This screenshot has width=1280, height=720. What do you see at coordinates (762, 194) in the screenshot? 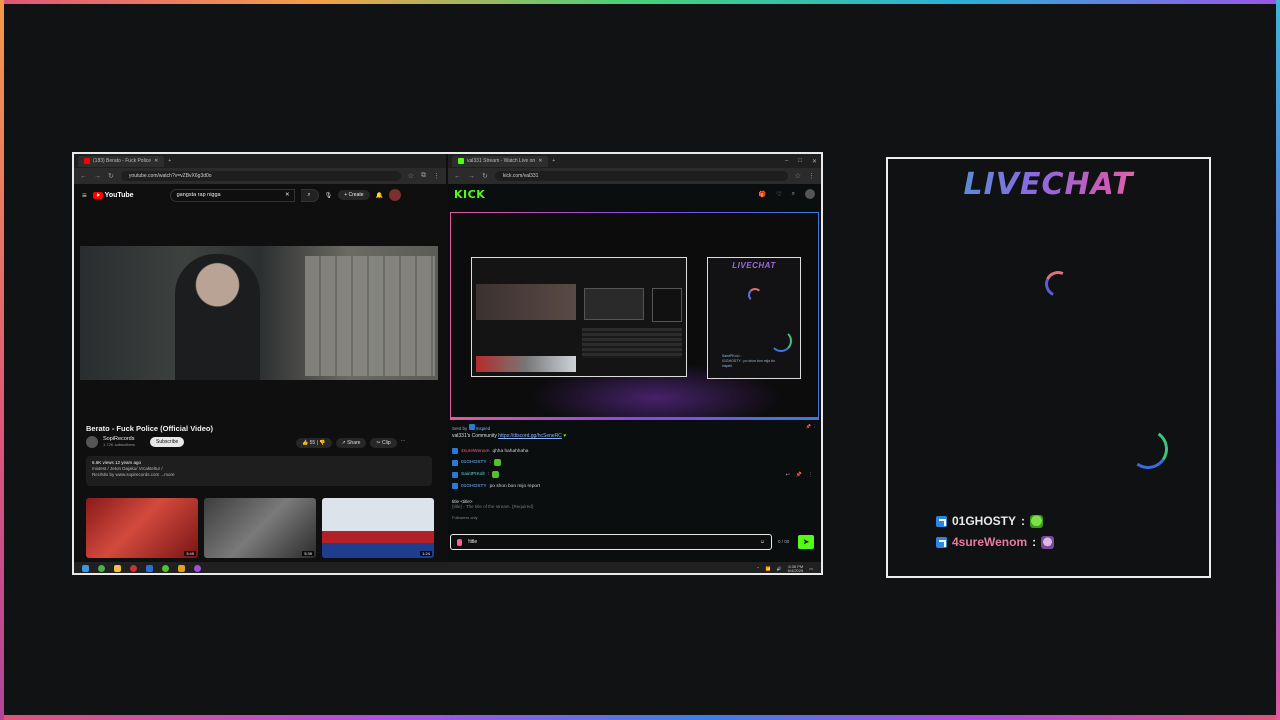
I see `gift-icon: 🎁` at bounding box center [762, 194].